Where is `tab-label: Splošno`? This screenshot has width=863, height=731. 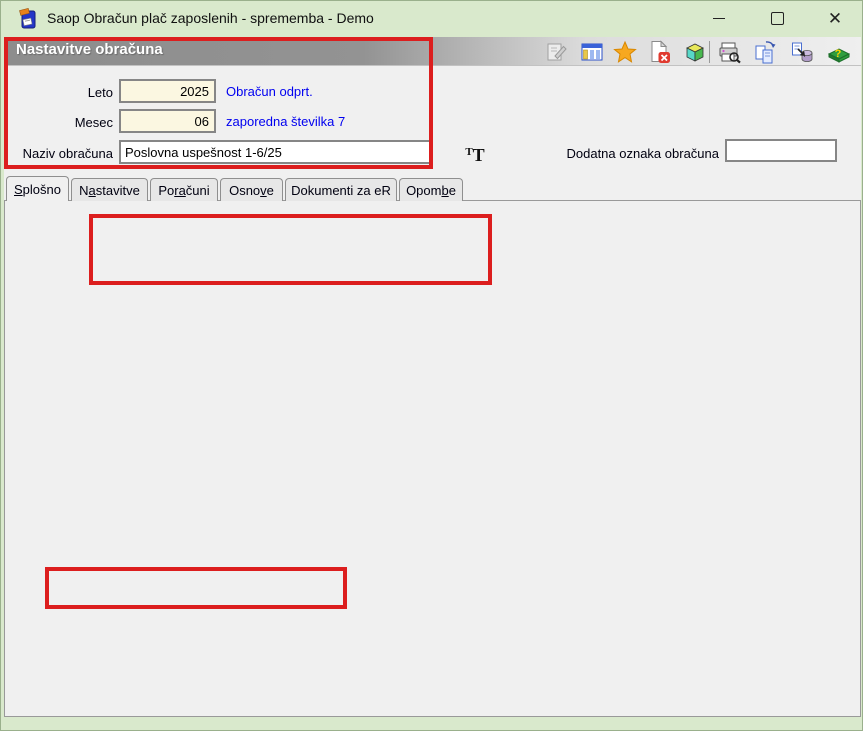 tab-label: Splošno is located at coordinates (37, 189).